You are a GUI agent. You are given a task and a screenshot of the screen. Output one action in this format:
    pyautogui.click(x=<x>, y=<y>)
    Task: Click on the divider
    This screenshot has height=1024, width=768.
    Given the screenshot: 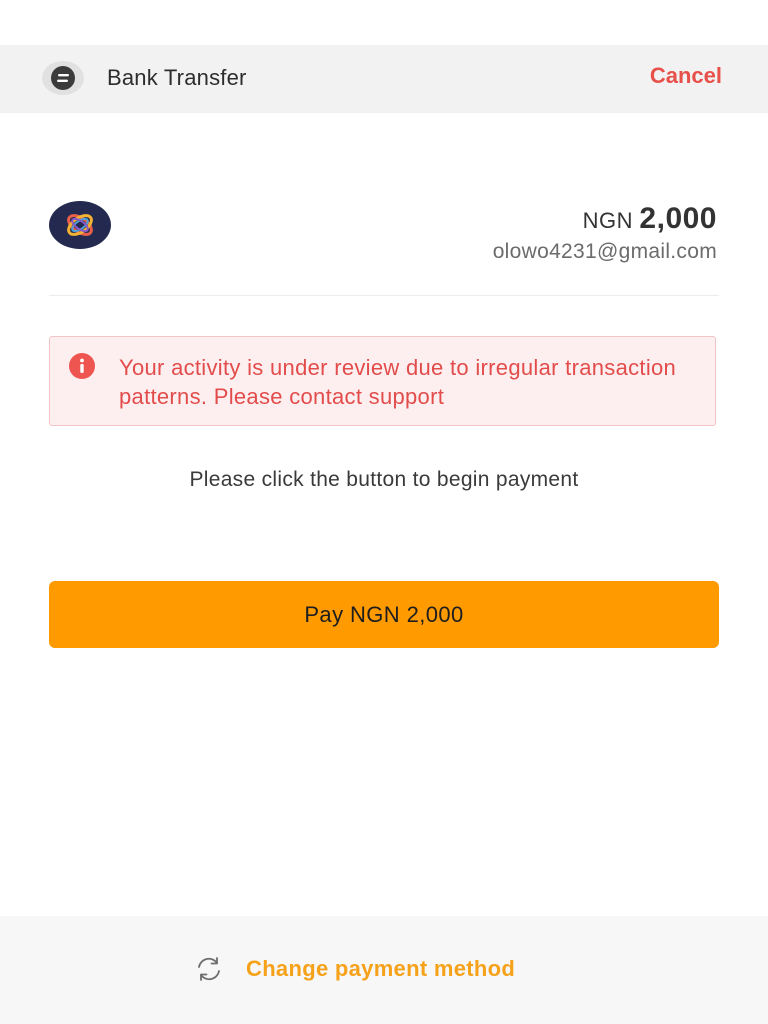 What is the action you would take?
    pyautogui.click(x=384, y=295)
    